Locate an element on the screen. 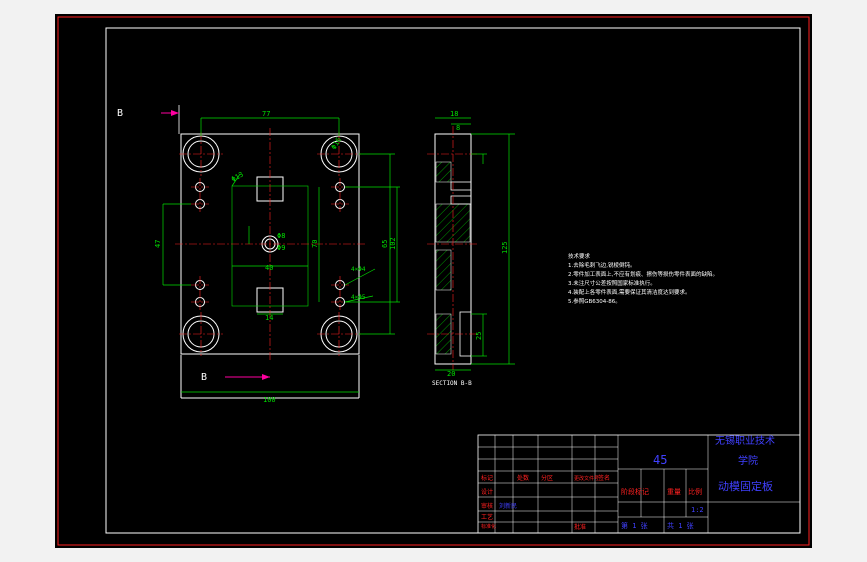  dim-height-right-b: 65 is located at coordinates (385, 244).